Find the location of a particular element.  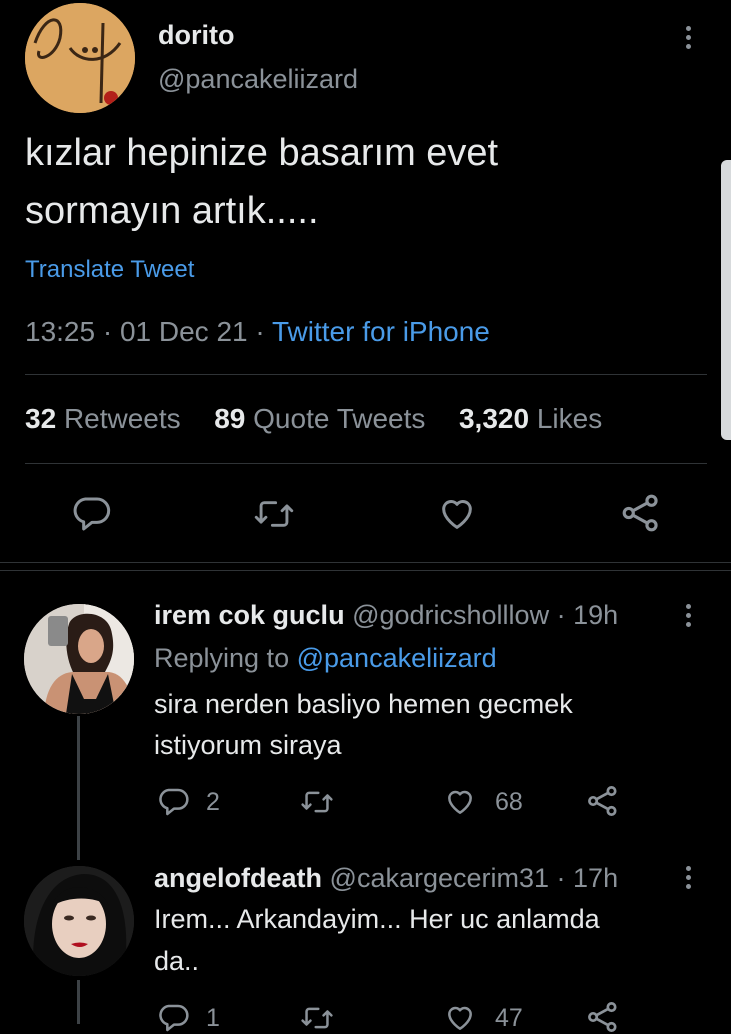

tweet-source-link: Twitter for iPhone is located at coordinates (381, 331).